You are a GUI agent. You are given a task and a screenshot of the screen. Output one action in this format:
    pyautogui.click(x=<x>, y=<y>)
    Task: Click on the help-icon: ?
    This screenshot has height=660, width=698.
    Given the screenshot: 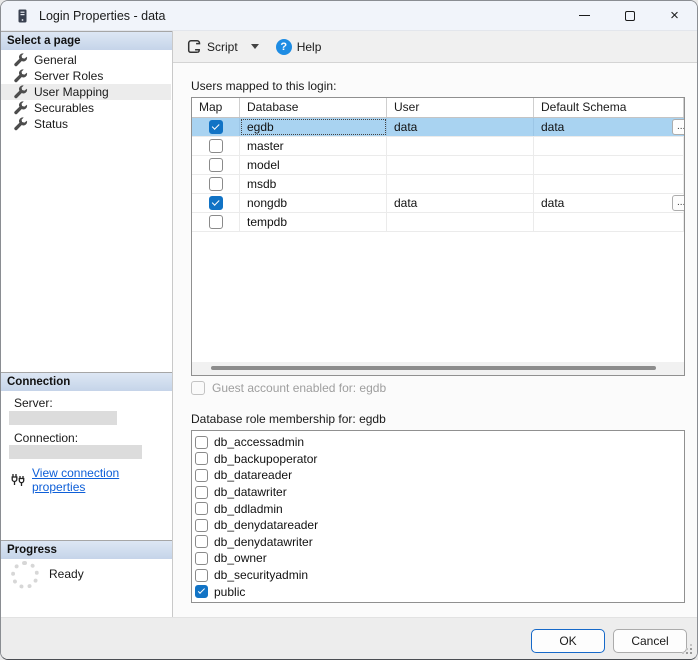 What is the action you would take?
    pyautogui.click(x=283, y=46)
    